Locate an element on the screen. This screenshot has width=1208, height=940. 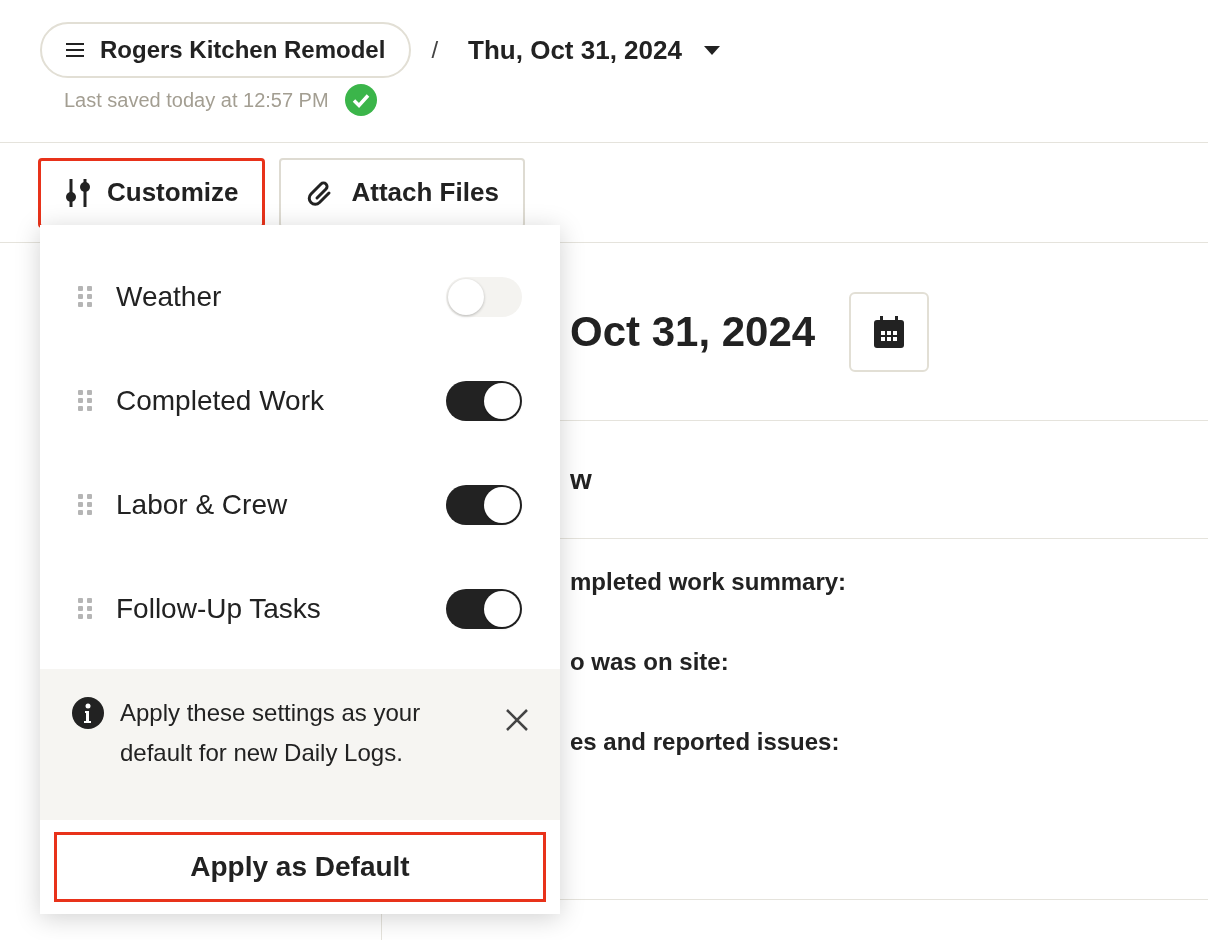
calendar-button is located at coordinates (889, 331).